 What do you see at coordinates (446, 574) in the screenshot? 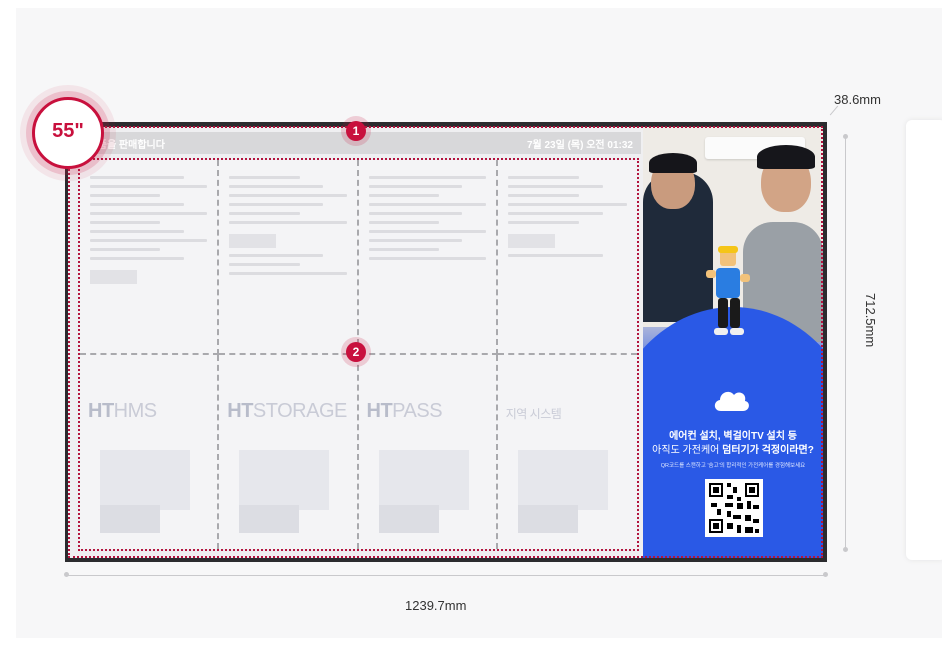
I see `width-dimension-line` at bounding box center [446, 574].